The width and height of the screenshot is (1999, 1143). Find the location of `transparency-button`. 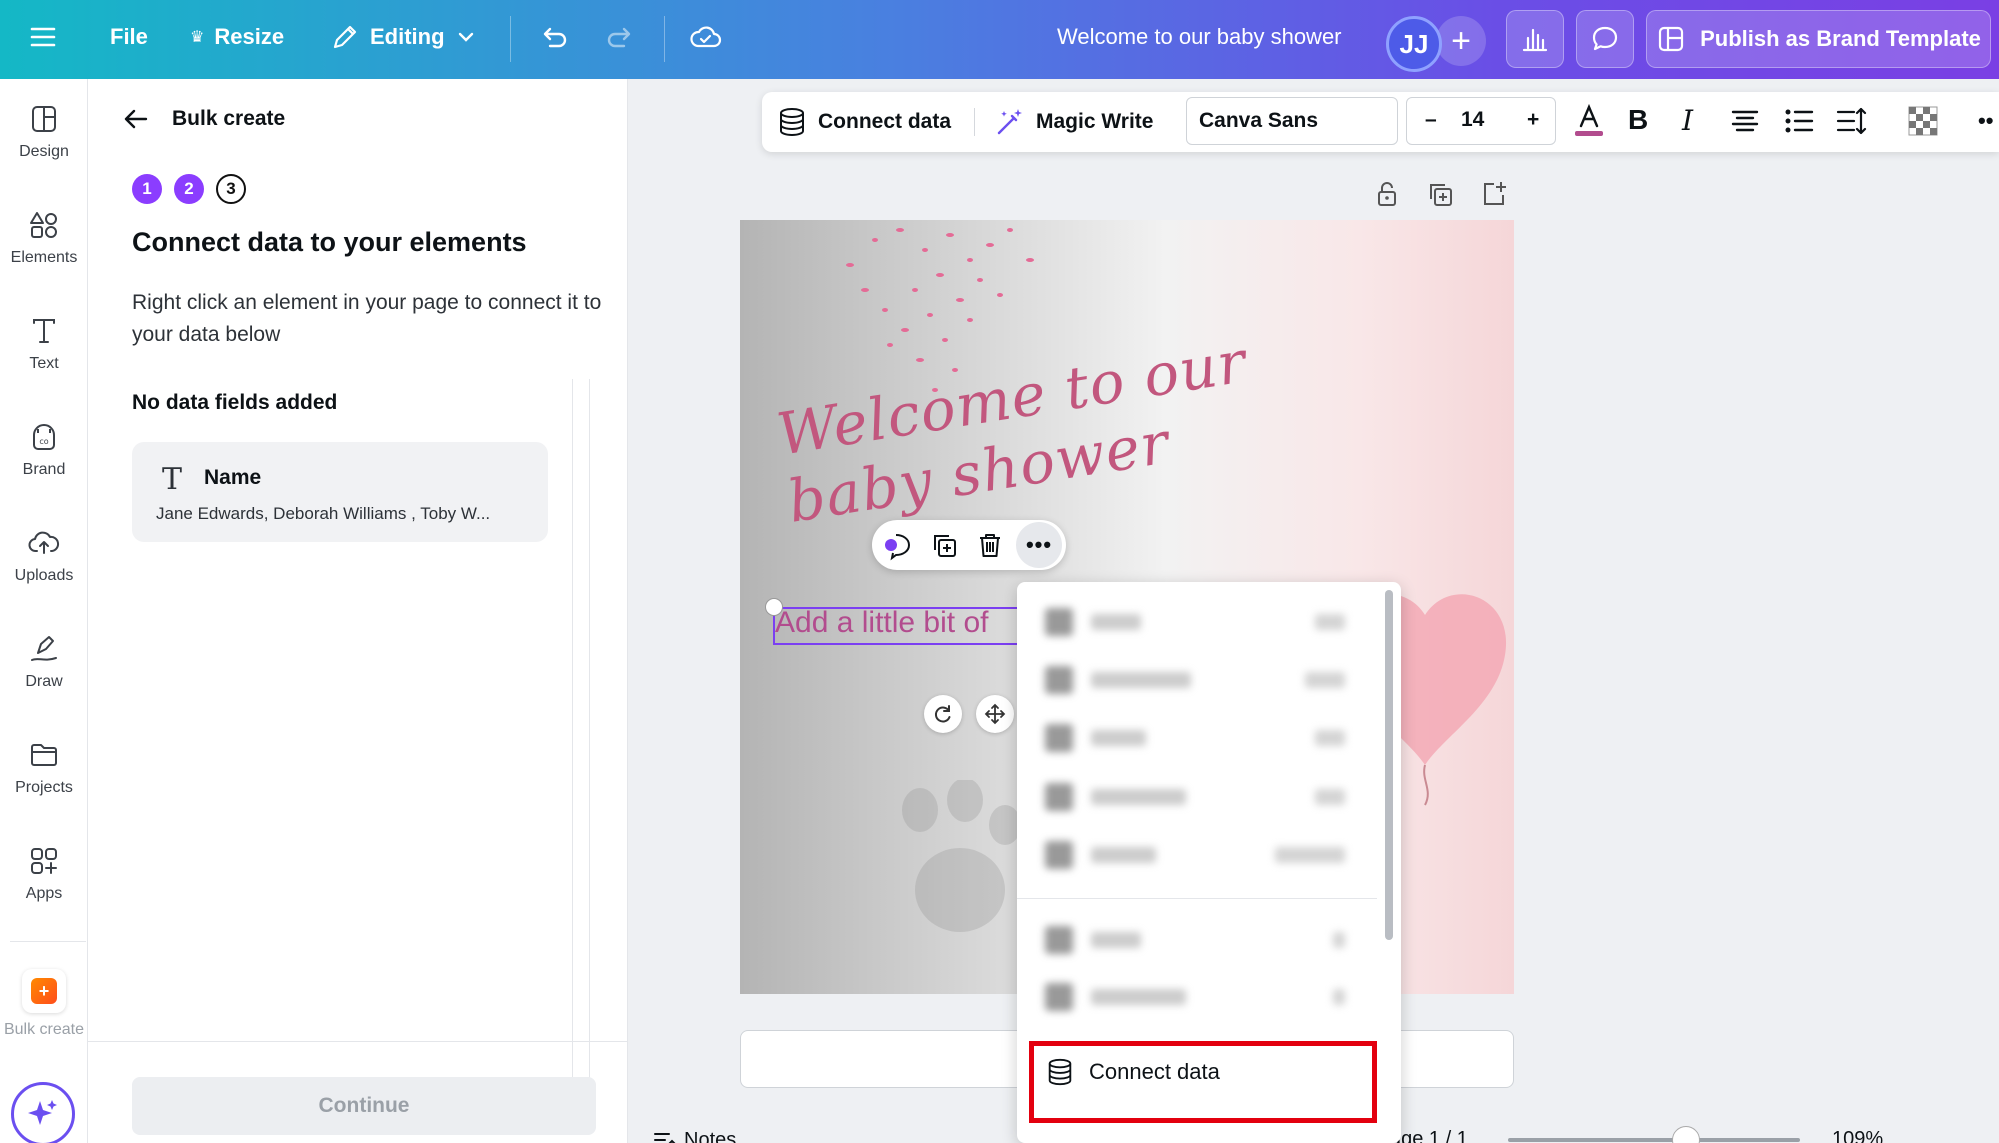

transparency-button is located at coordinates (1923, 123).